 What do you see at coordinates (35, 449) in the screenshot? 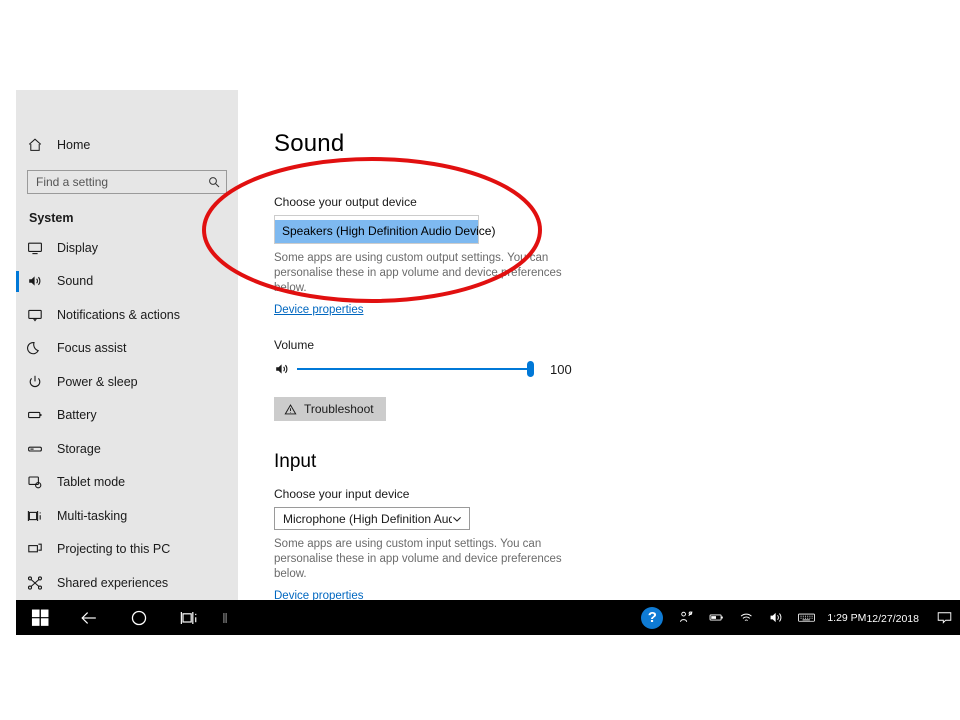
I see `storage-icon` at bounding box center [35, 449].